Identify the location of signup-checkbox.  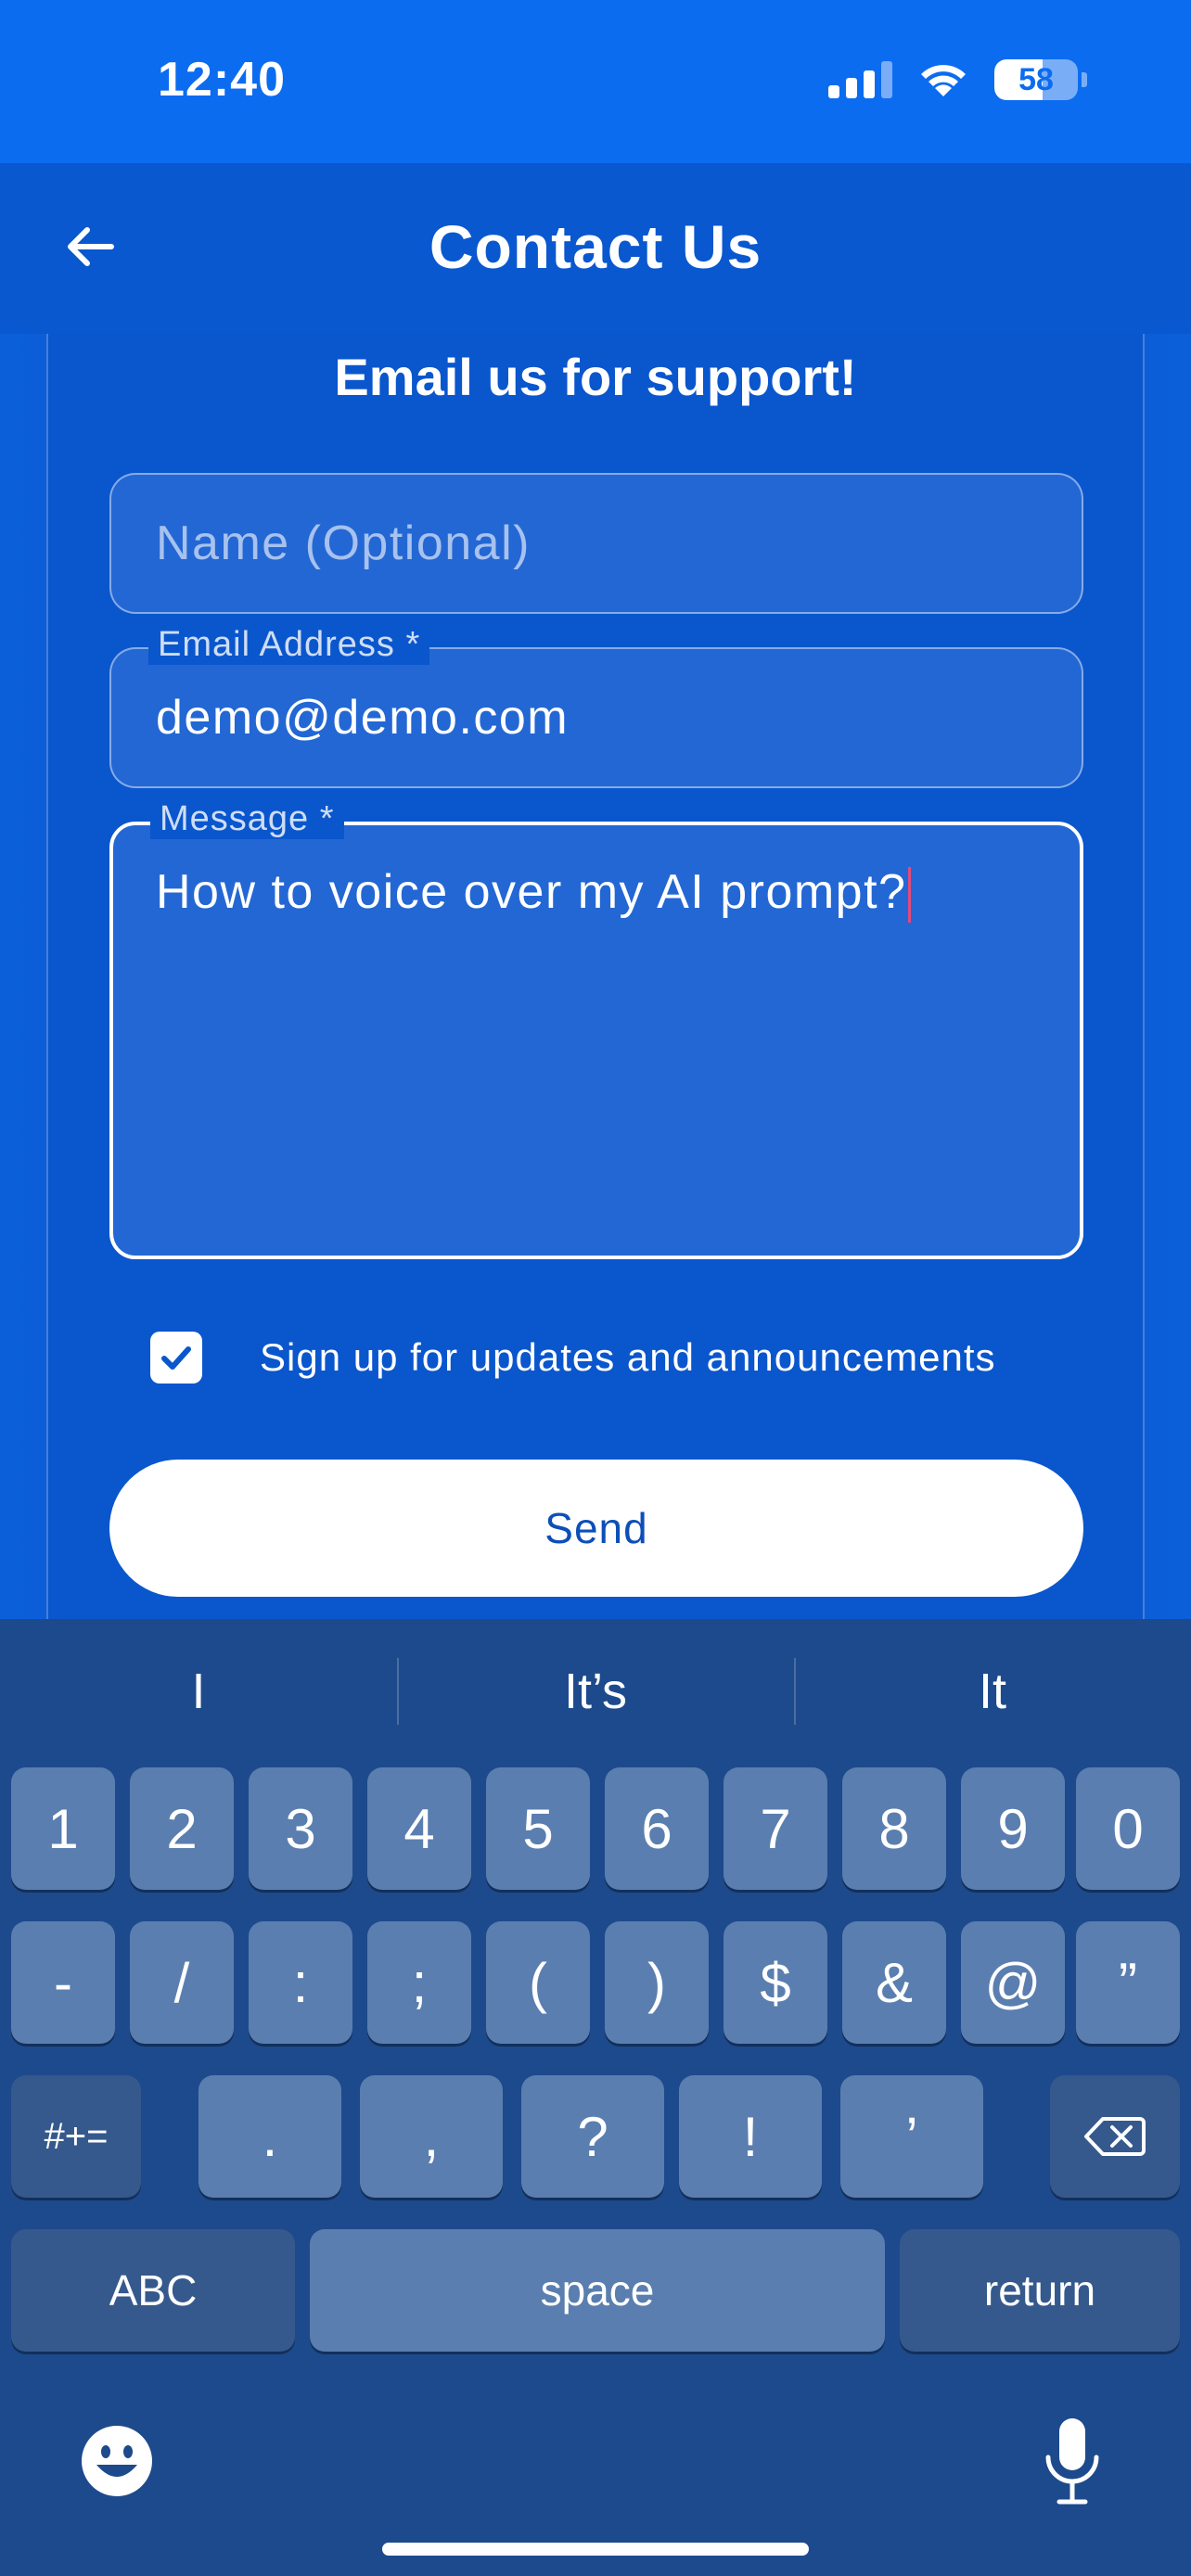
(176, 1358).